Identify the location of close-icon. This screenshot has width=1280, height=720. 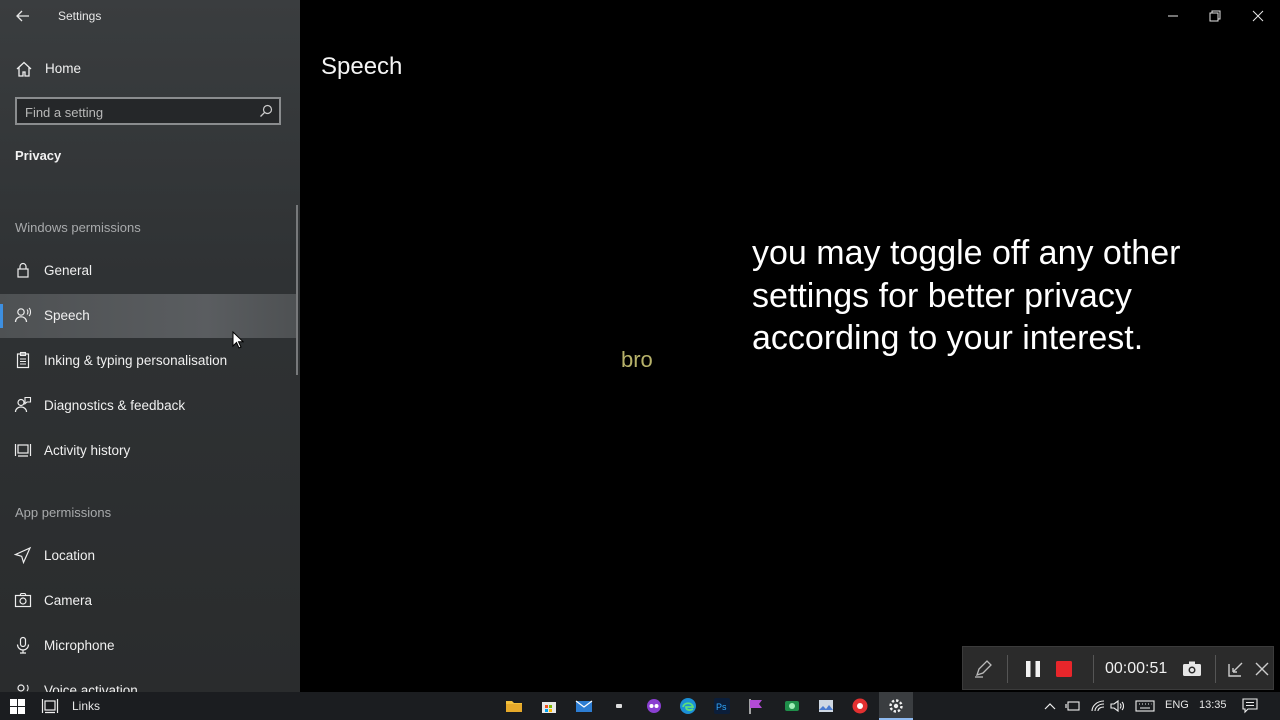
(1258, 16).